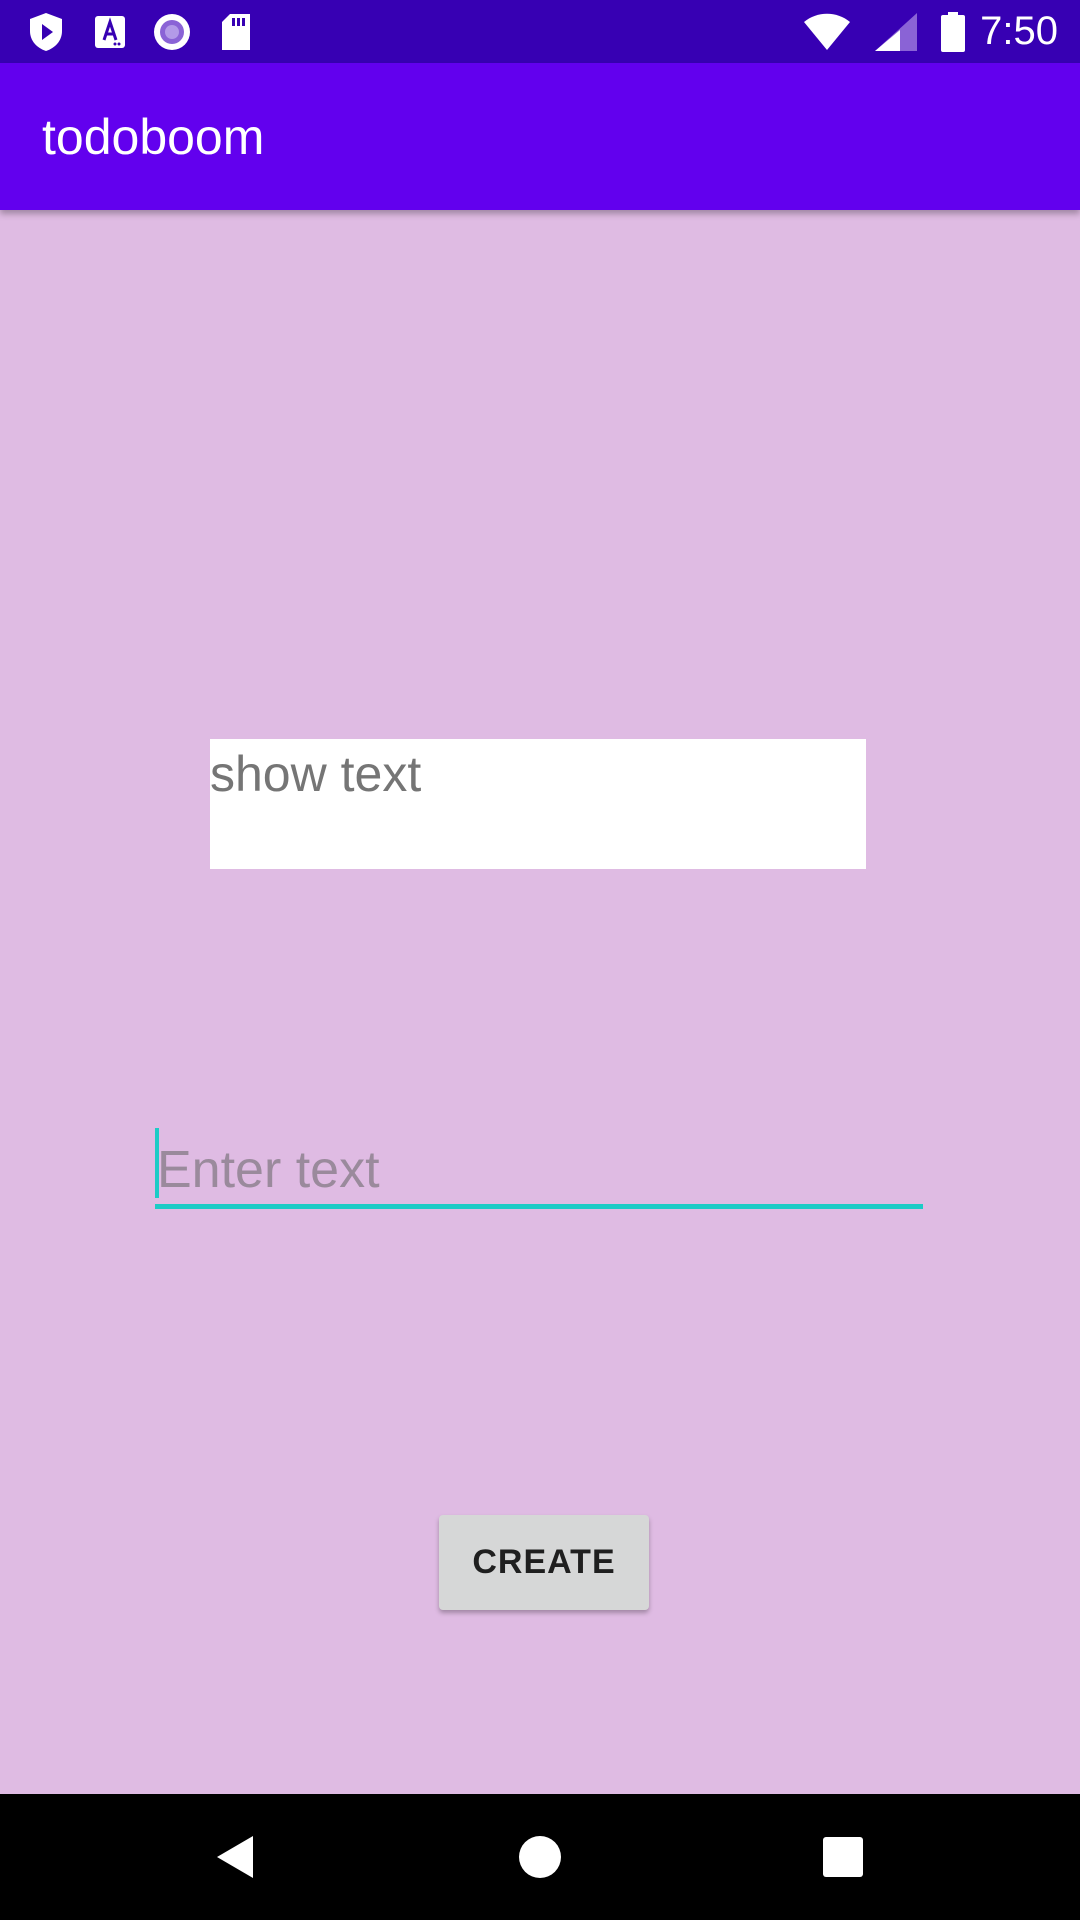 The height and width of the screenshot is (1920, 1080). I want to click on text-cursor, so click(157, 1163).